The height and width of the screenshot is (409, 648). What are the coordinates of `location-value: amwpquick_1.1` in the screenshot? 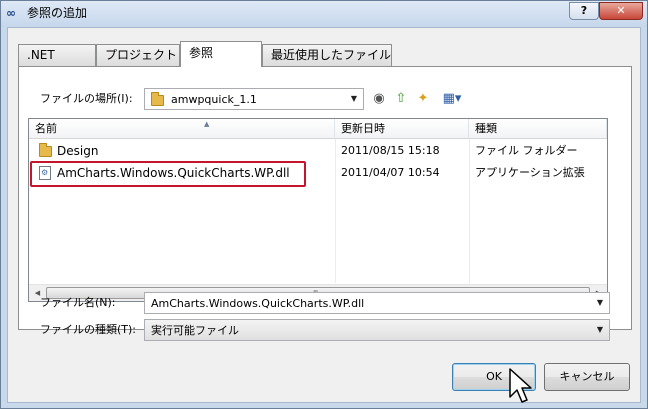 It's located at (214, 99).